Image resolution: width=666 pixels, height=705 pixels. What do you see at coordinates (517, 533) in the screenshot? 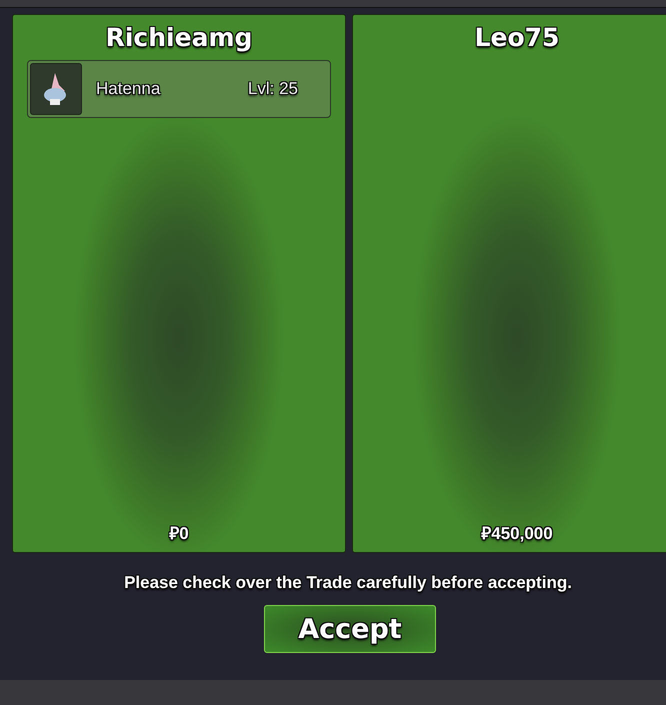
I see `money-amount: ₽450,000` at bounding box center [517, 533].